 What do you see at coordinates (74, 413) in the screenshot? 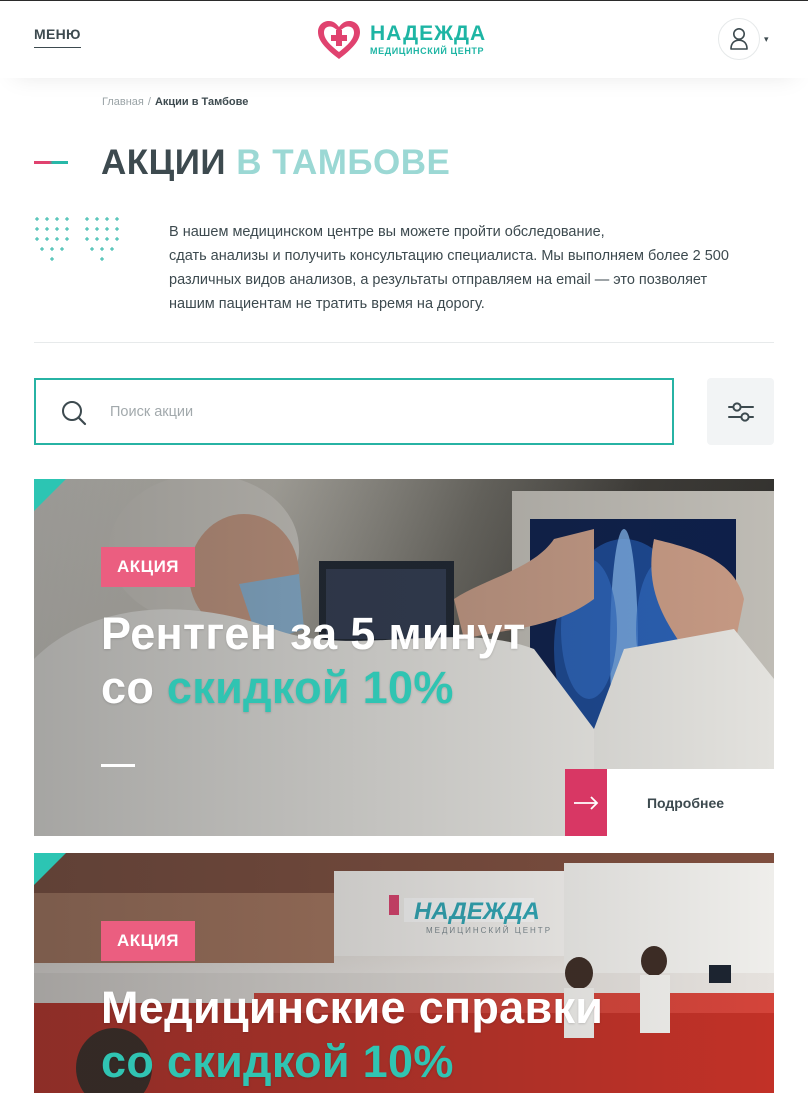
I see `search-icon` at bounding box center [74, 413].